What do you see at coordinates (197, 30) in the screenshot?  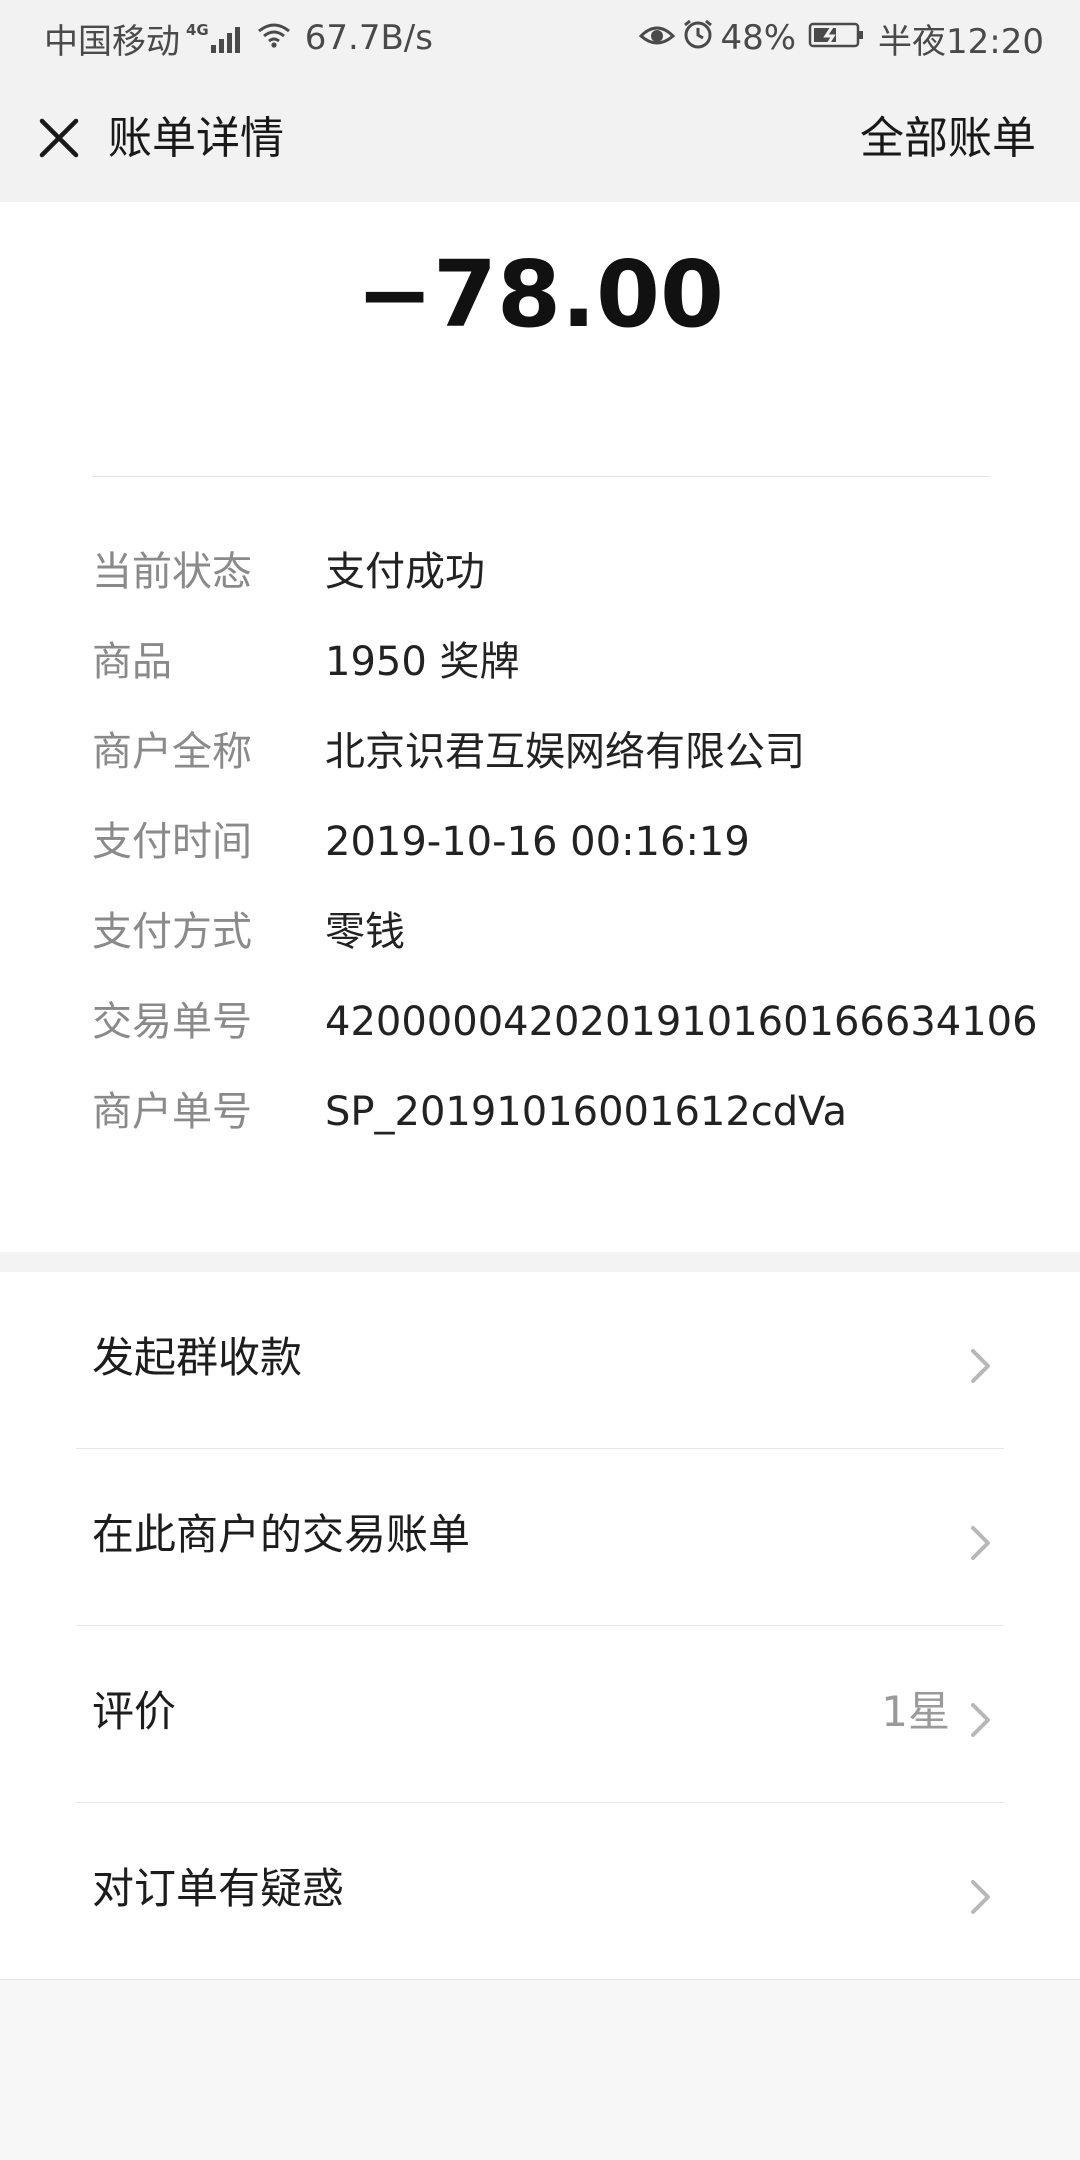 I see `network-type: 4G` at bounding box center [197, 30].